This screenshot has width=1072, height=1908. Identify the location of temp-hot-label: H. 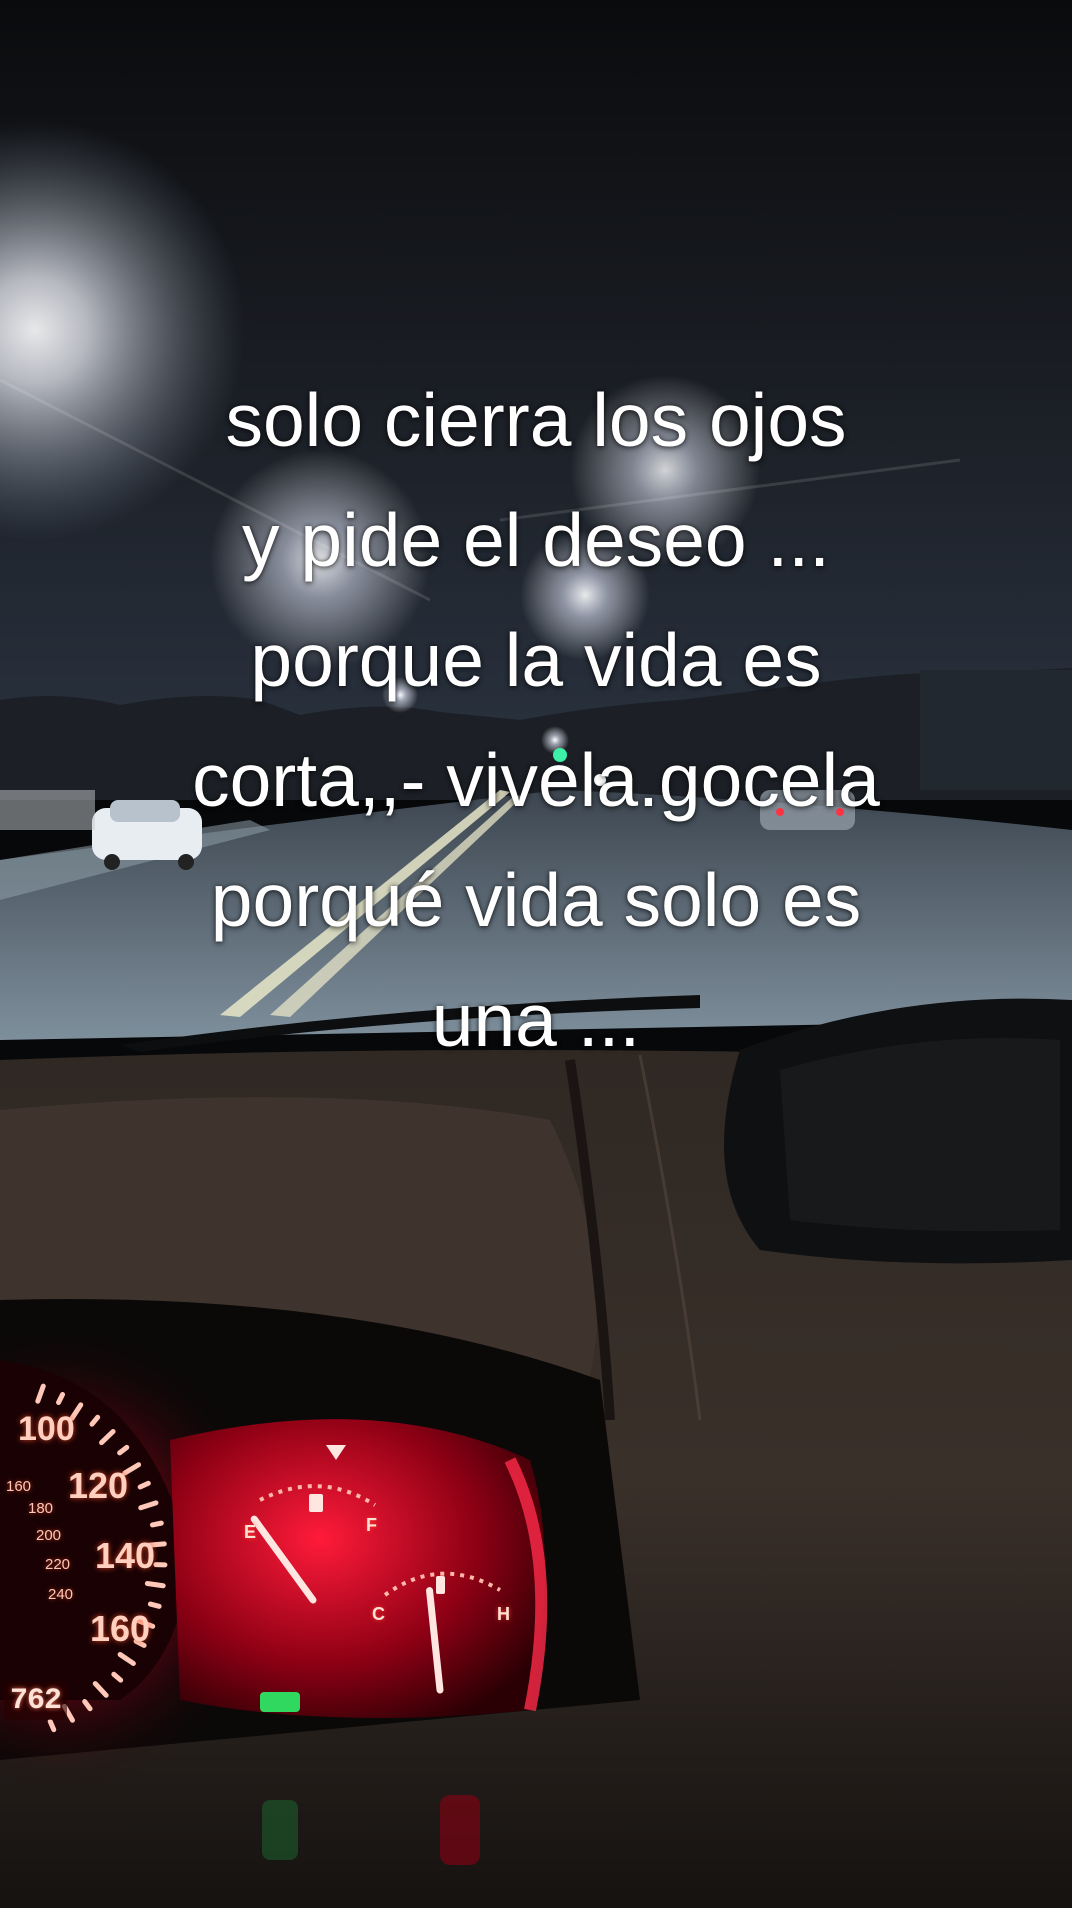
(503, 1614).